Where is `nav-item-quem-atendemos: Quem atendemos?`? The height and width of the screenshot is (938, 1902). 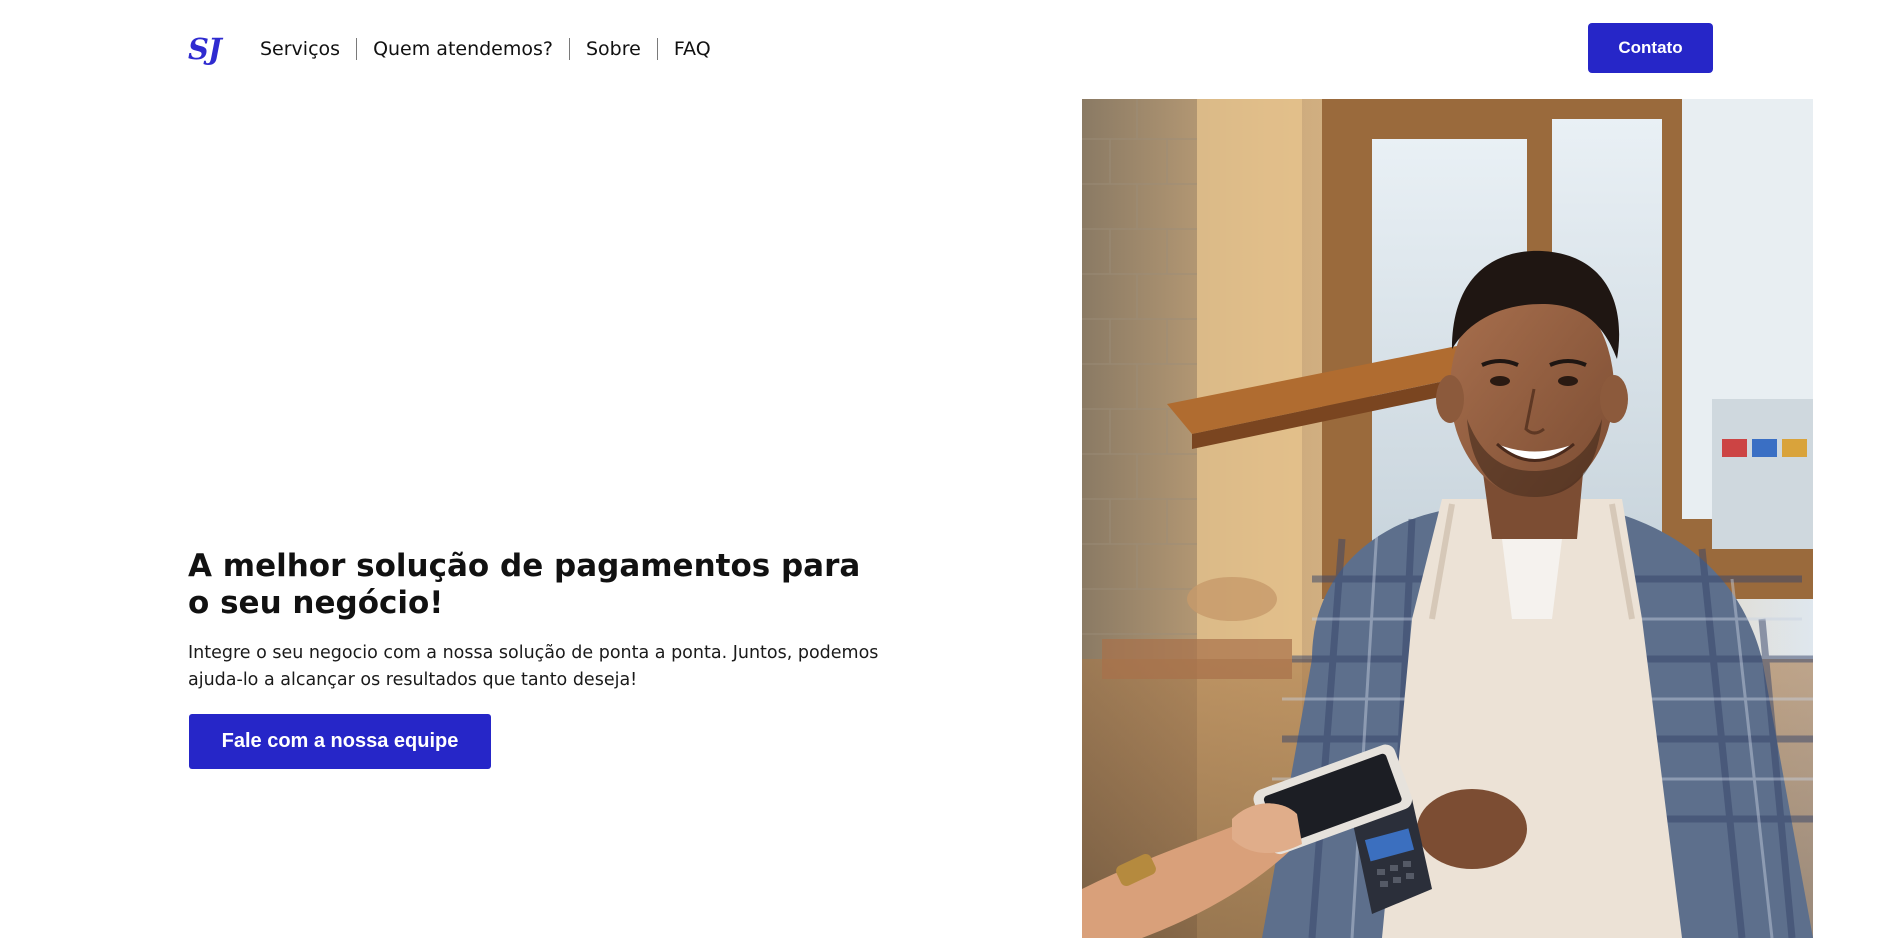 nav-item-quem-atendemos: Quem atendemos? is located at coordinates (463, 49).